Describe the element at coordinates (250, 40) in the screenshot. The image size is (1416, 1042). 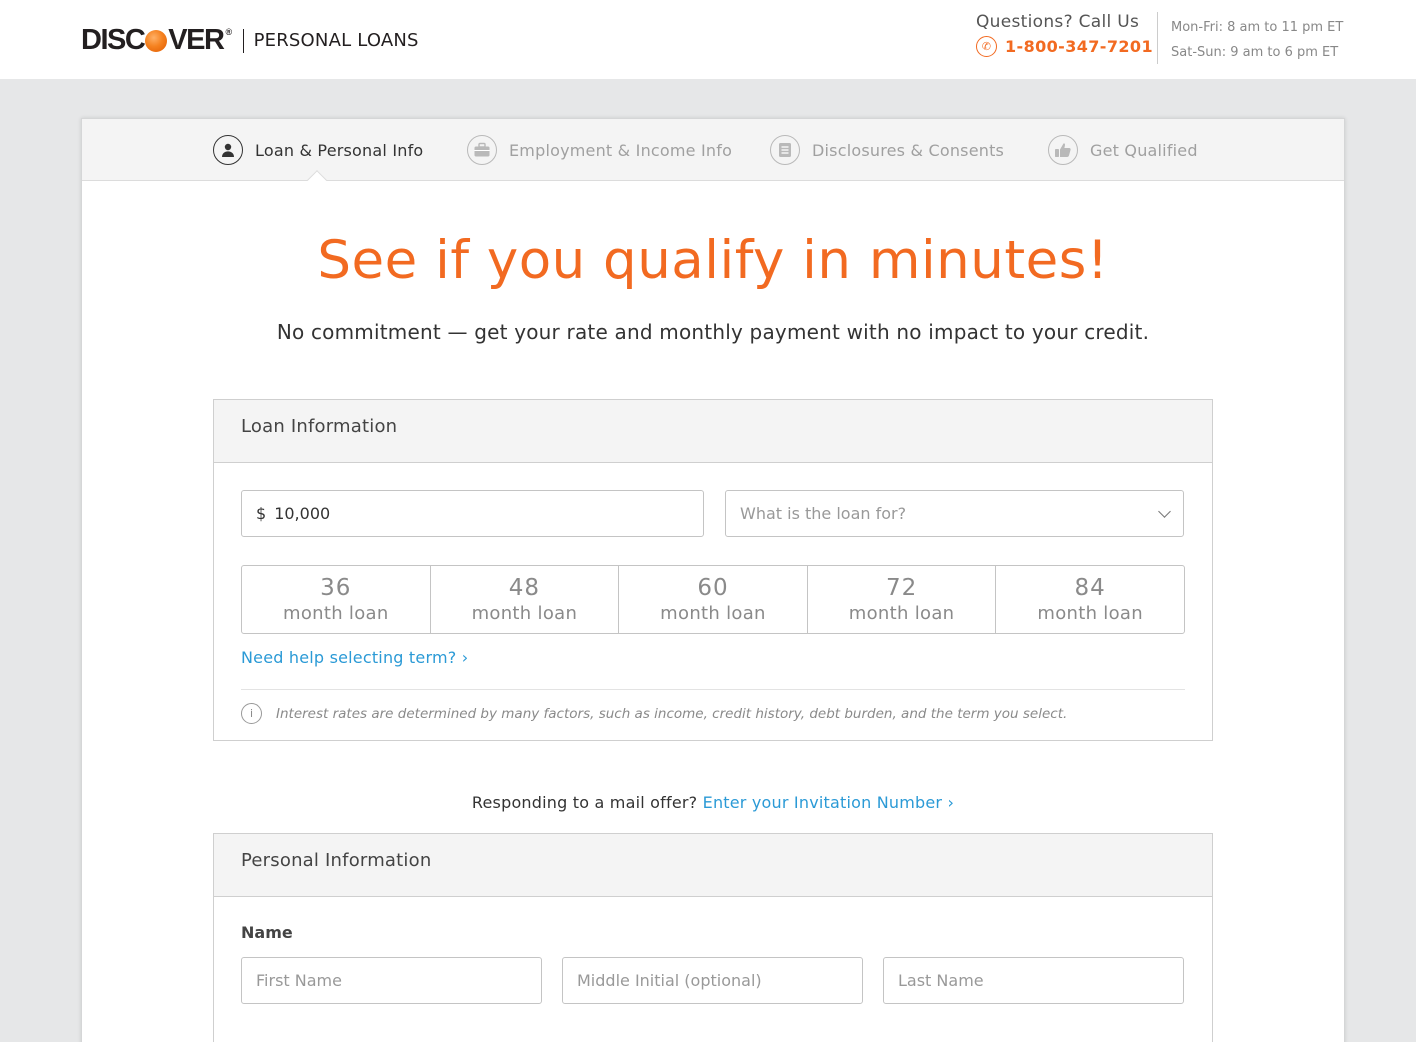
I see `discover-logo: DISC VER ® PERSONAL LOANS` at that location.